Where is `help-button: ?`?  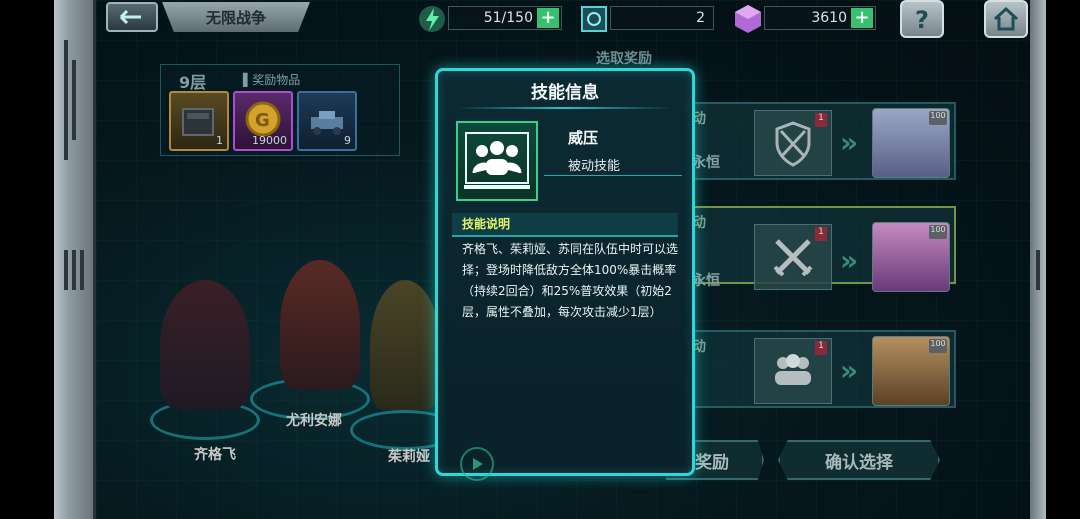 help-button: ? is located at coordinates (922, 19).